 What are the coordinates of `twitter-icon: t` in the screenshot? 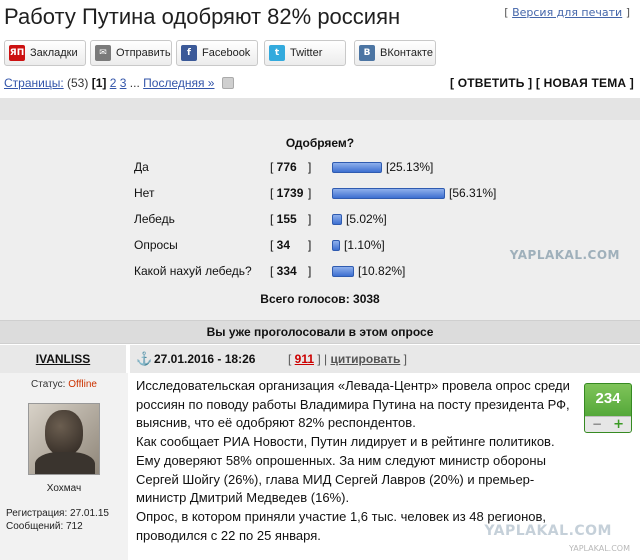 It's located at (277, 53).